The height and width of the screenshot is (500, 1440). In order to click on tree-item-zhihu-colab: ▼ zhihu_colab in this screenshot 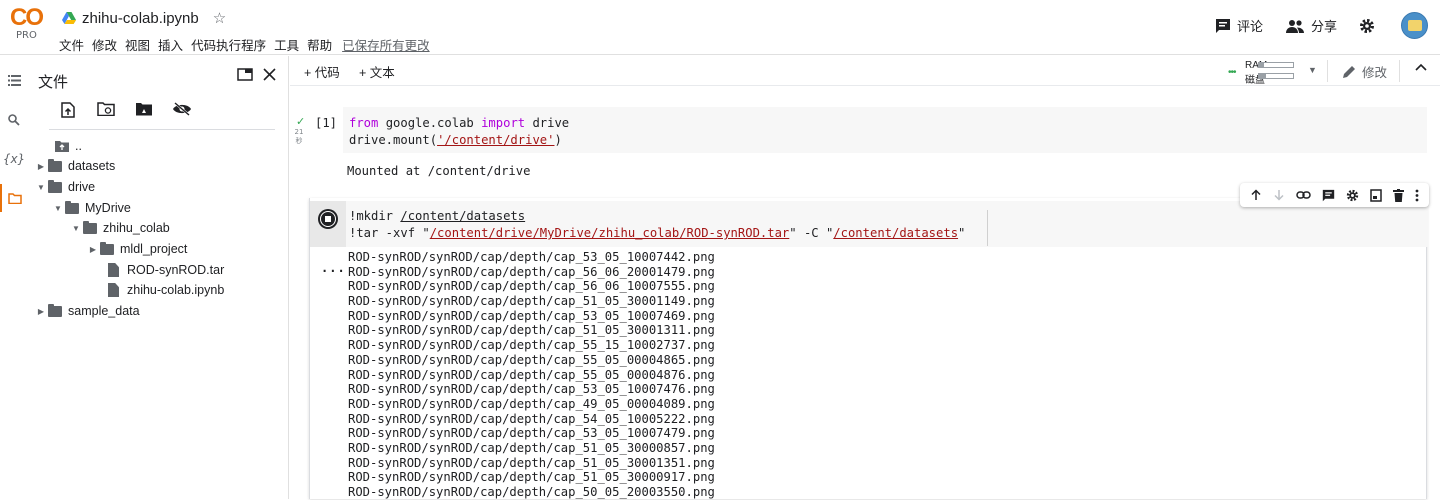, I will do `click(119, 228)`.